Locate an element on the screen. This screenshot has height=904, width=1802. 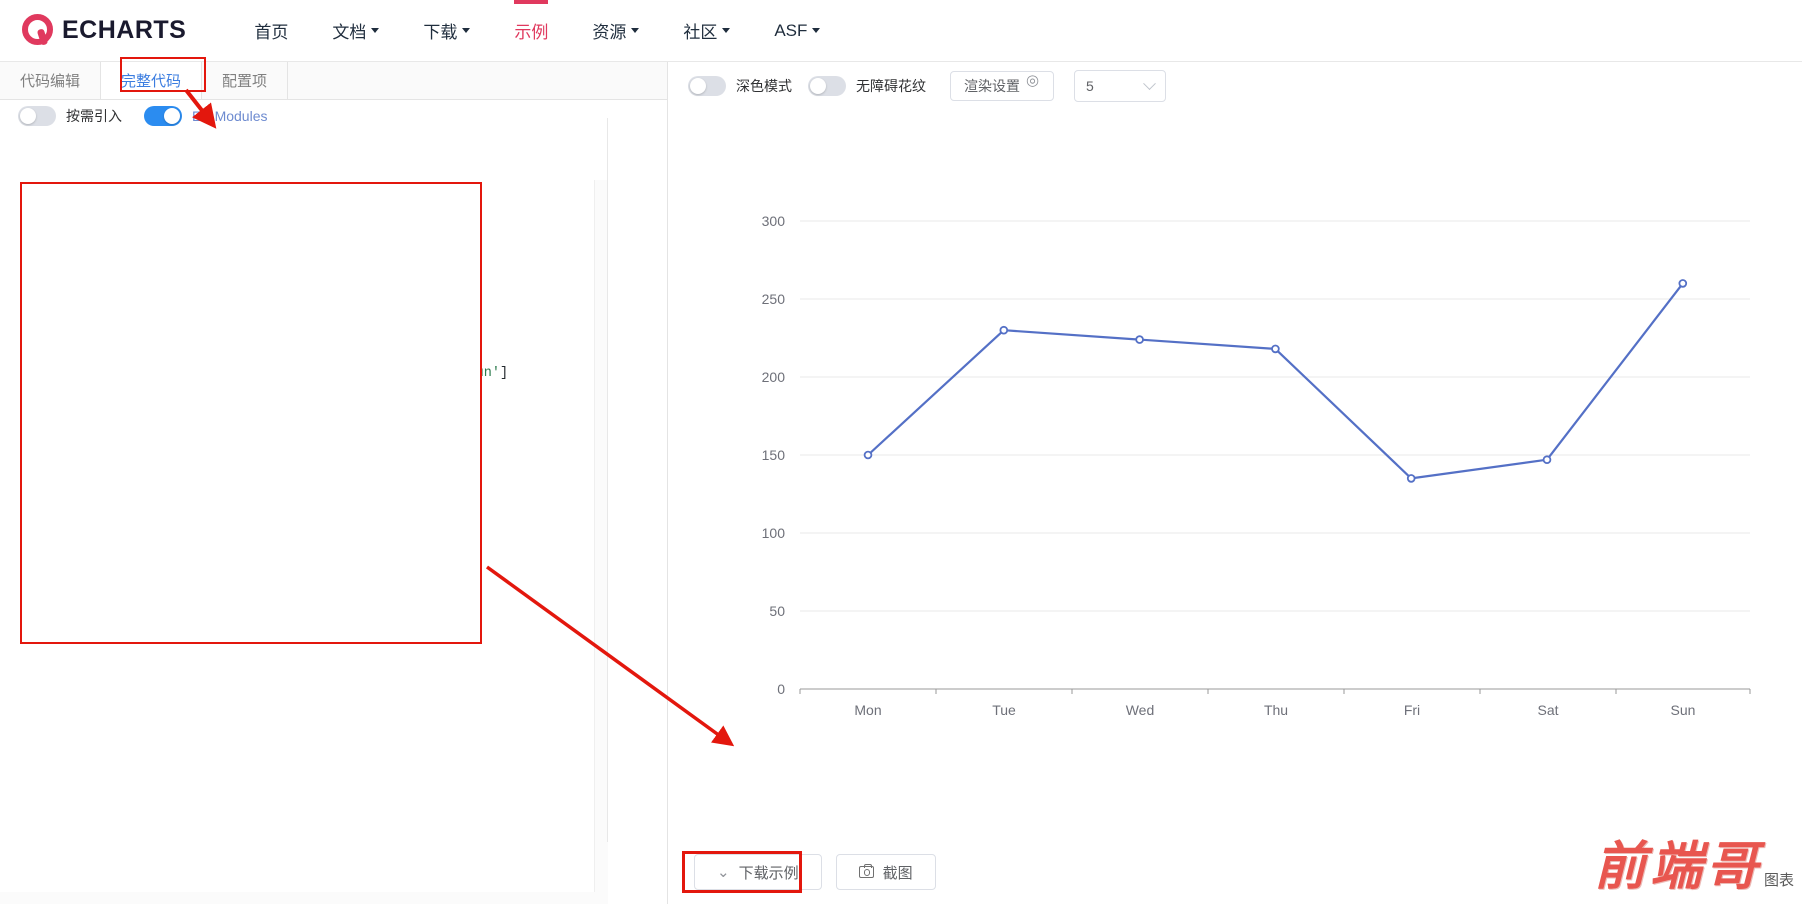
y-tick-label: 150 is located at coordinates (774, 455).